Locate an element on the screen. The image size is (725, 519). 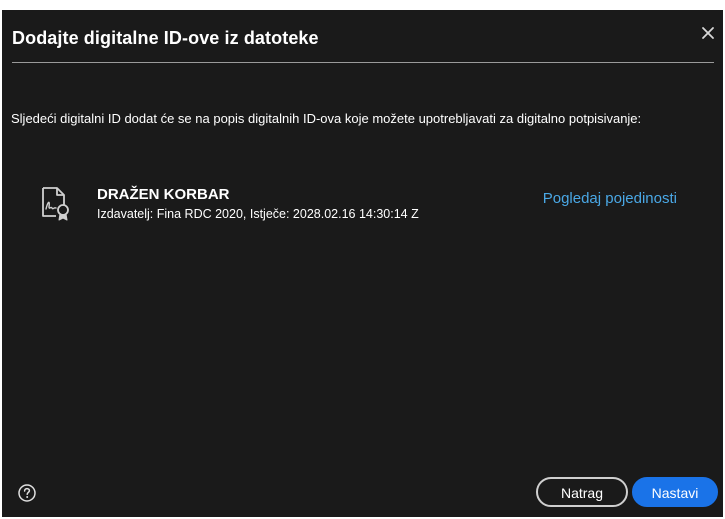
dialog-title: Dodajte digitalne ID-ove iz datoteke is located at coordinates (165, 38).